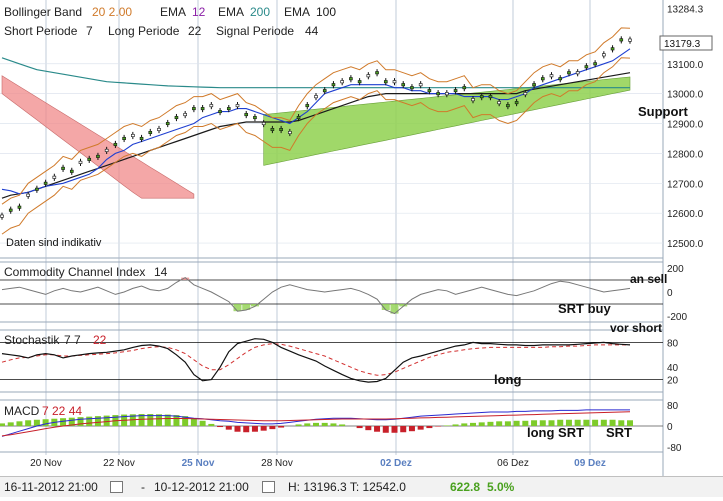  Describe the element at coordinates (682, 44) in the screenshot. I see `last-price-label: 13179.3` at that location.